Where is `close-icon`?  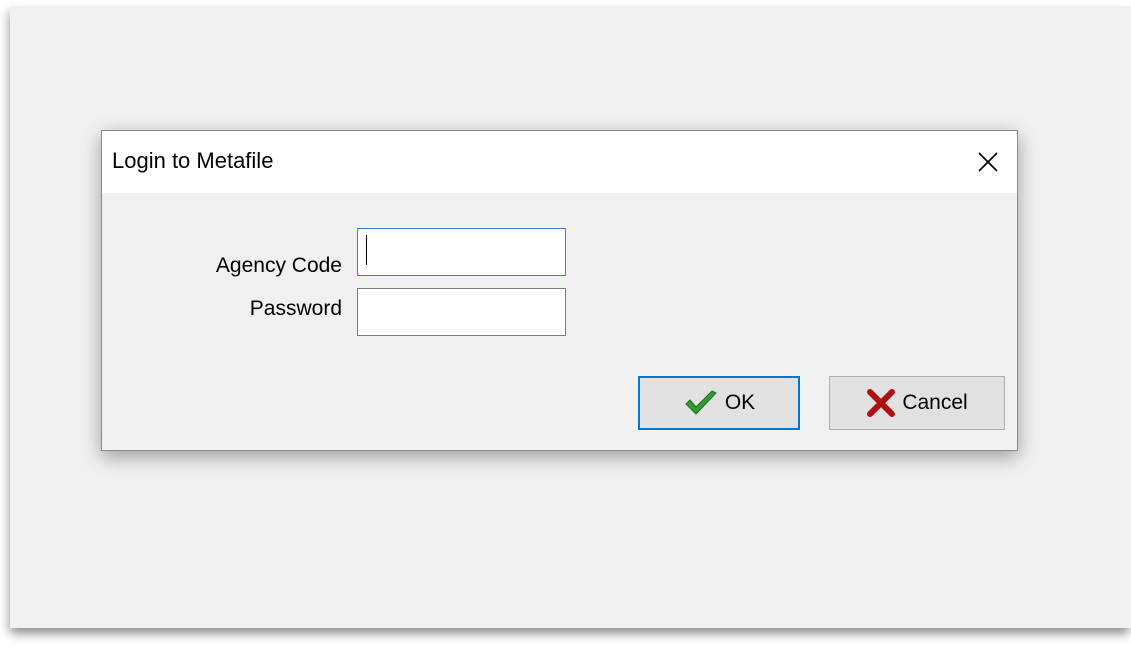
close-icon is located at coordinates (988, 162).